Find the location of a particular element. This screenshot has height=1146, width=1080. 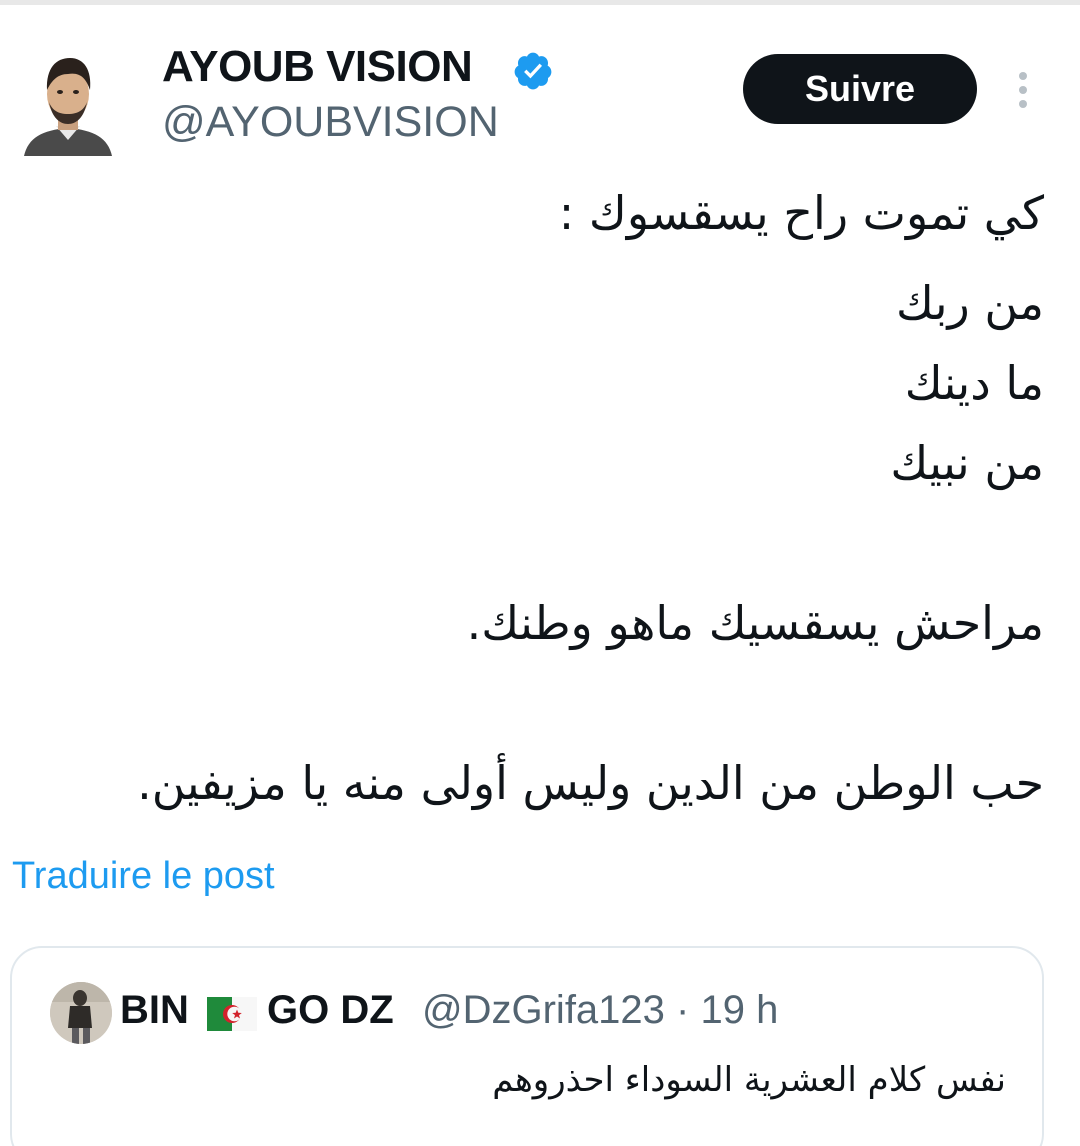

more-vertical-icon is located at coordinates (1023, 90).